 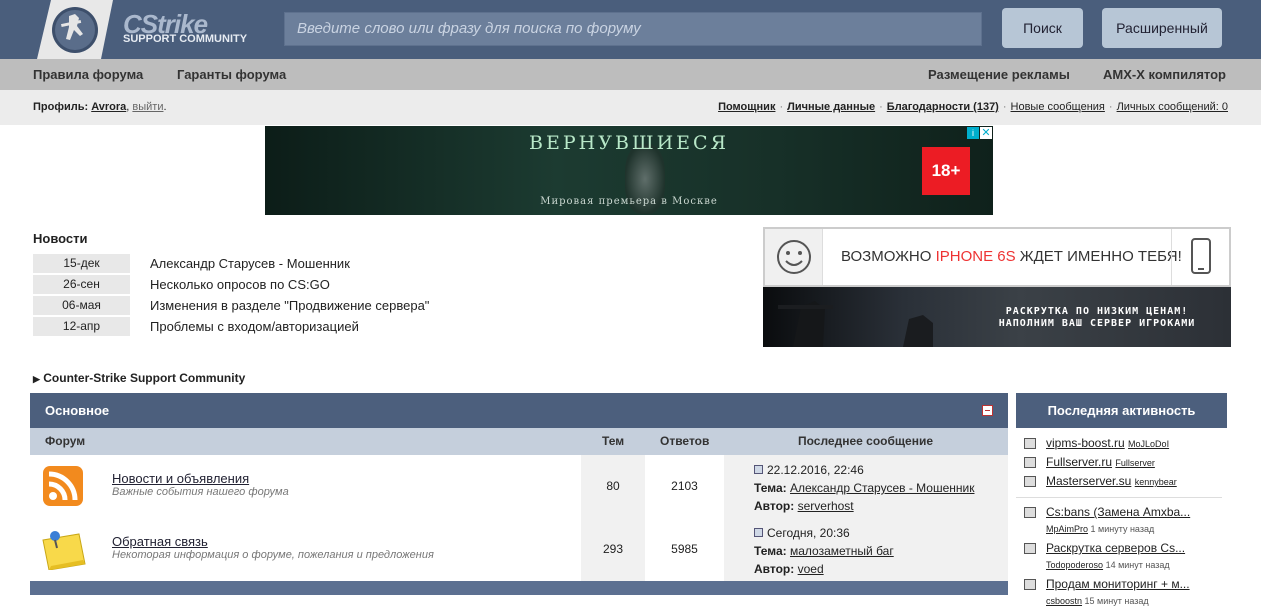 I want to click on sidebar-divider, so click(x=1119, y=497).